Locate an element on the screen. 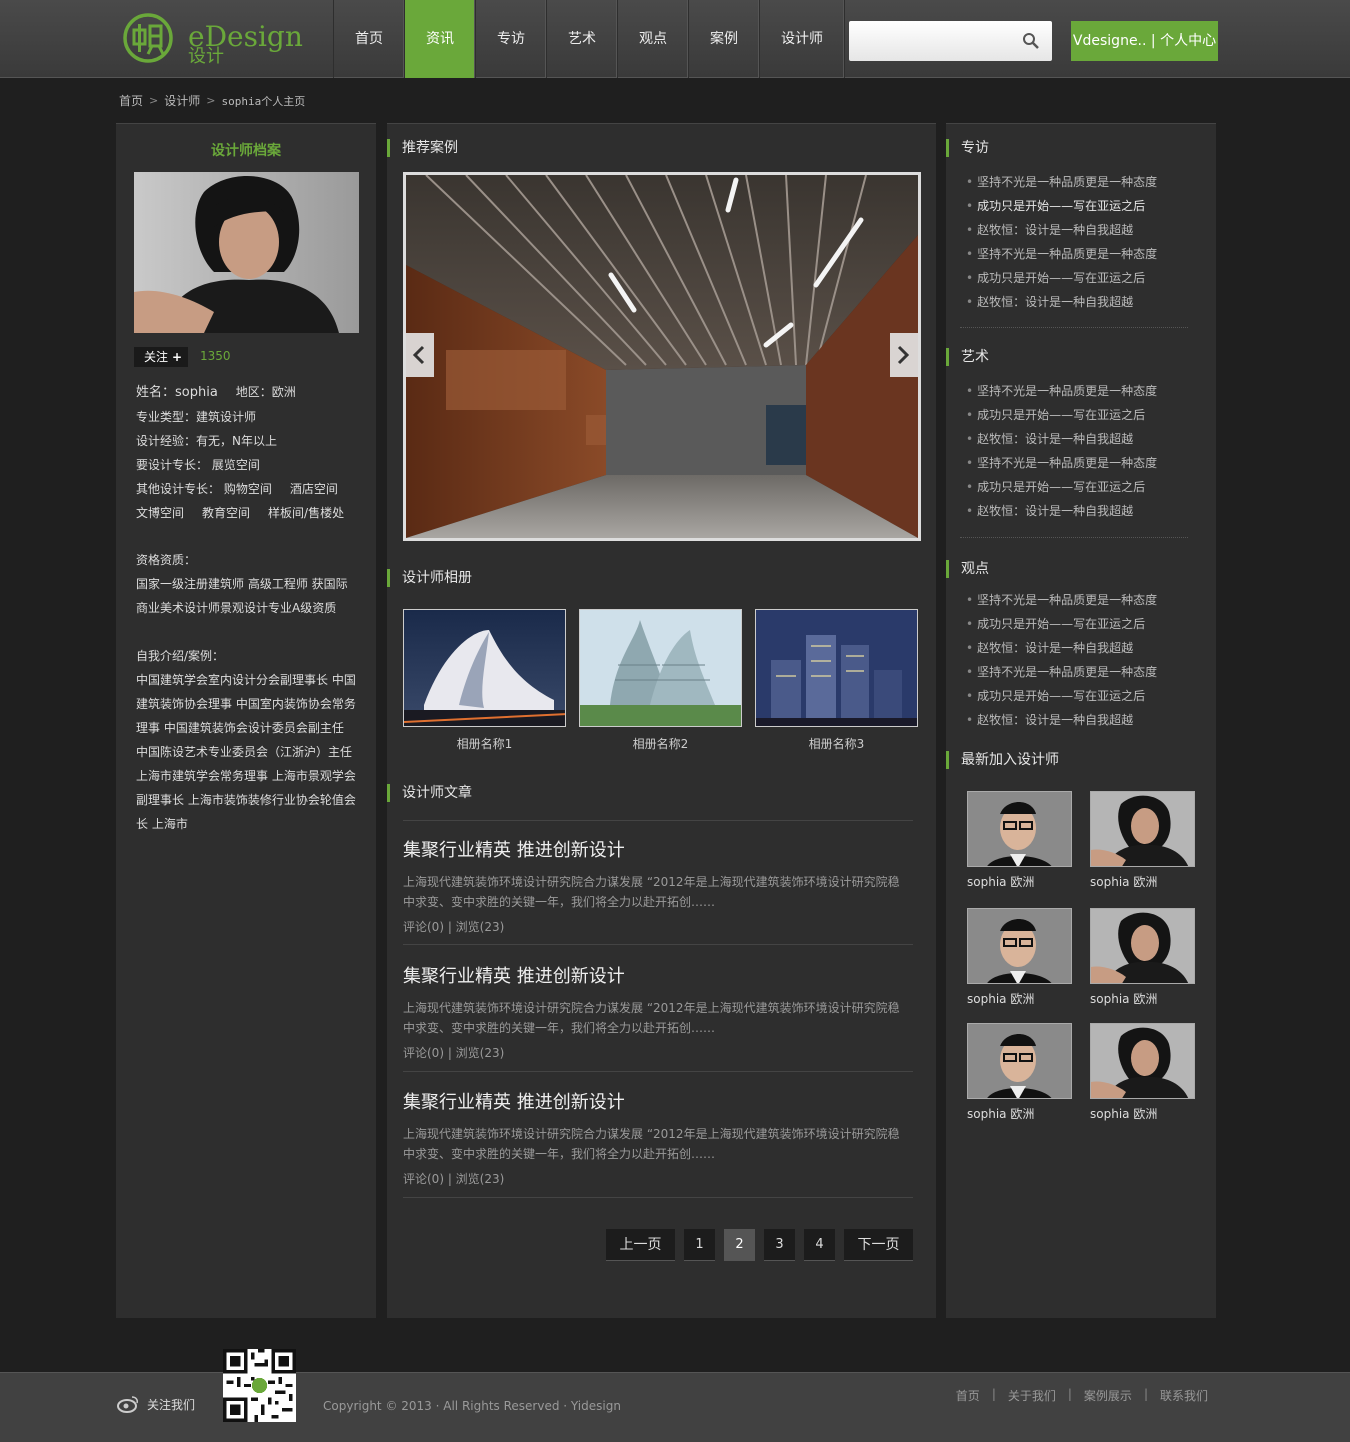  follow-button: 关注 + is located at coordinates (161, 357).